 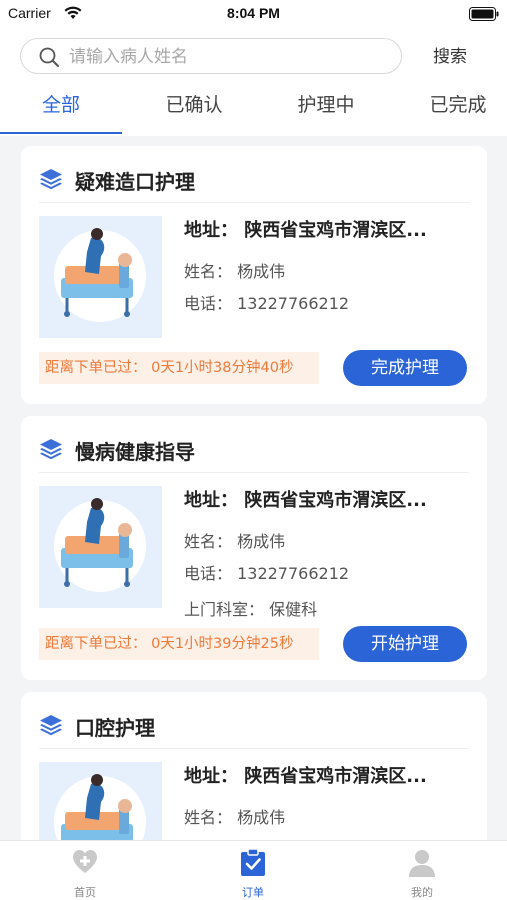 I want to click on service-title: 慢病健康指导, so click(x=135, y=452).